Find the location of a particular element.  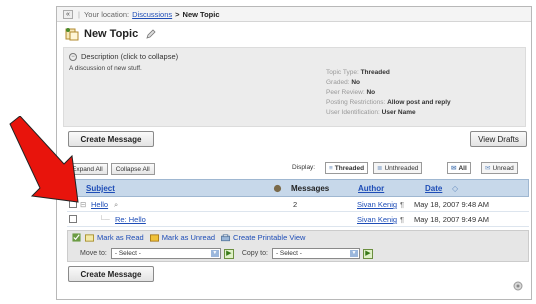

select-all-icon is located at coordinates (76, 237).